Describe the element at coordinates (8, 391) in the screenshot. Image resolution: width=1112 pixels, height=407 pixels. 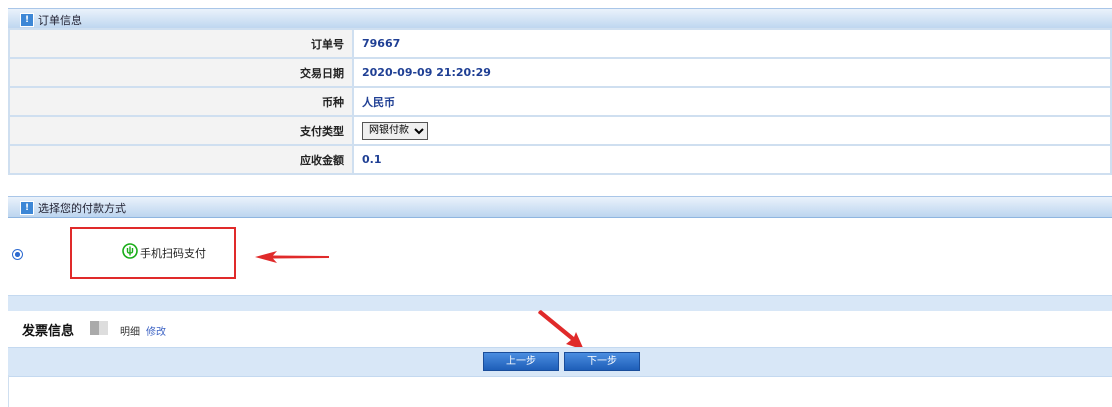
I see `left-border` at that location.